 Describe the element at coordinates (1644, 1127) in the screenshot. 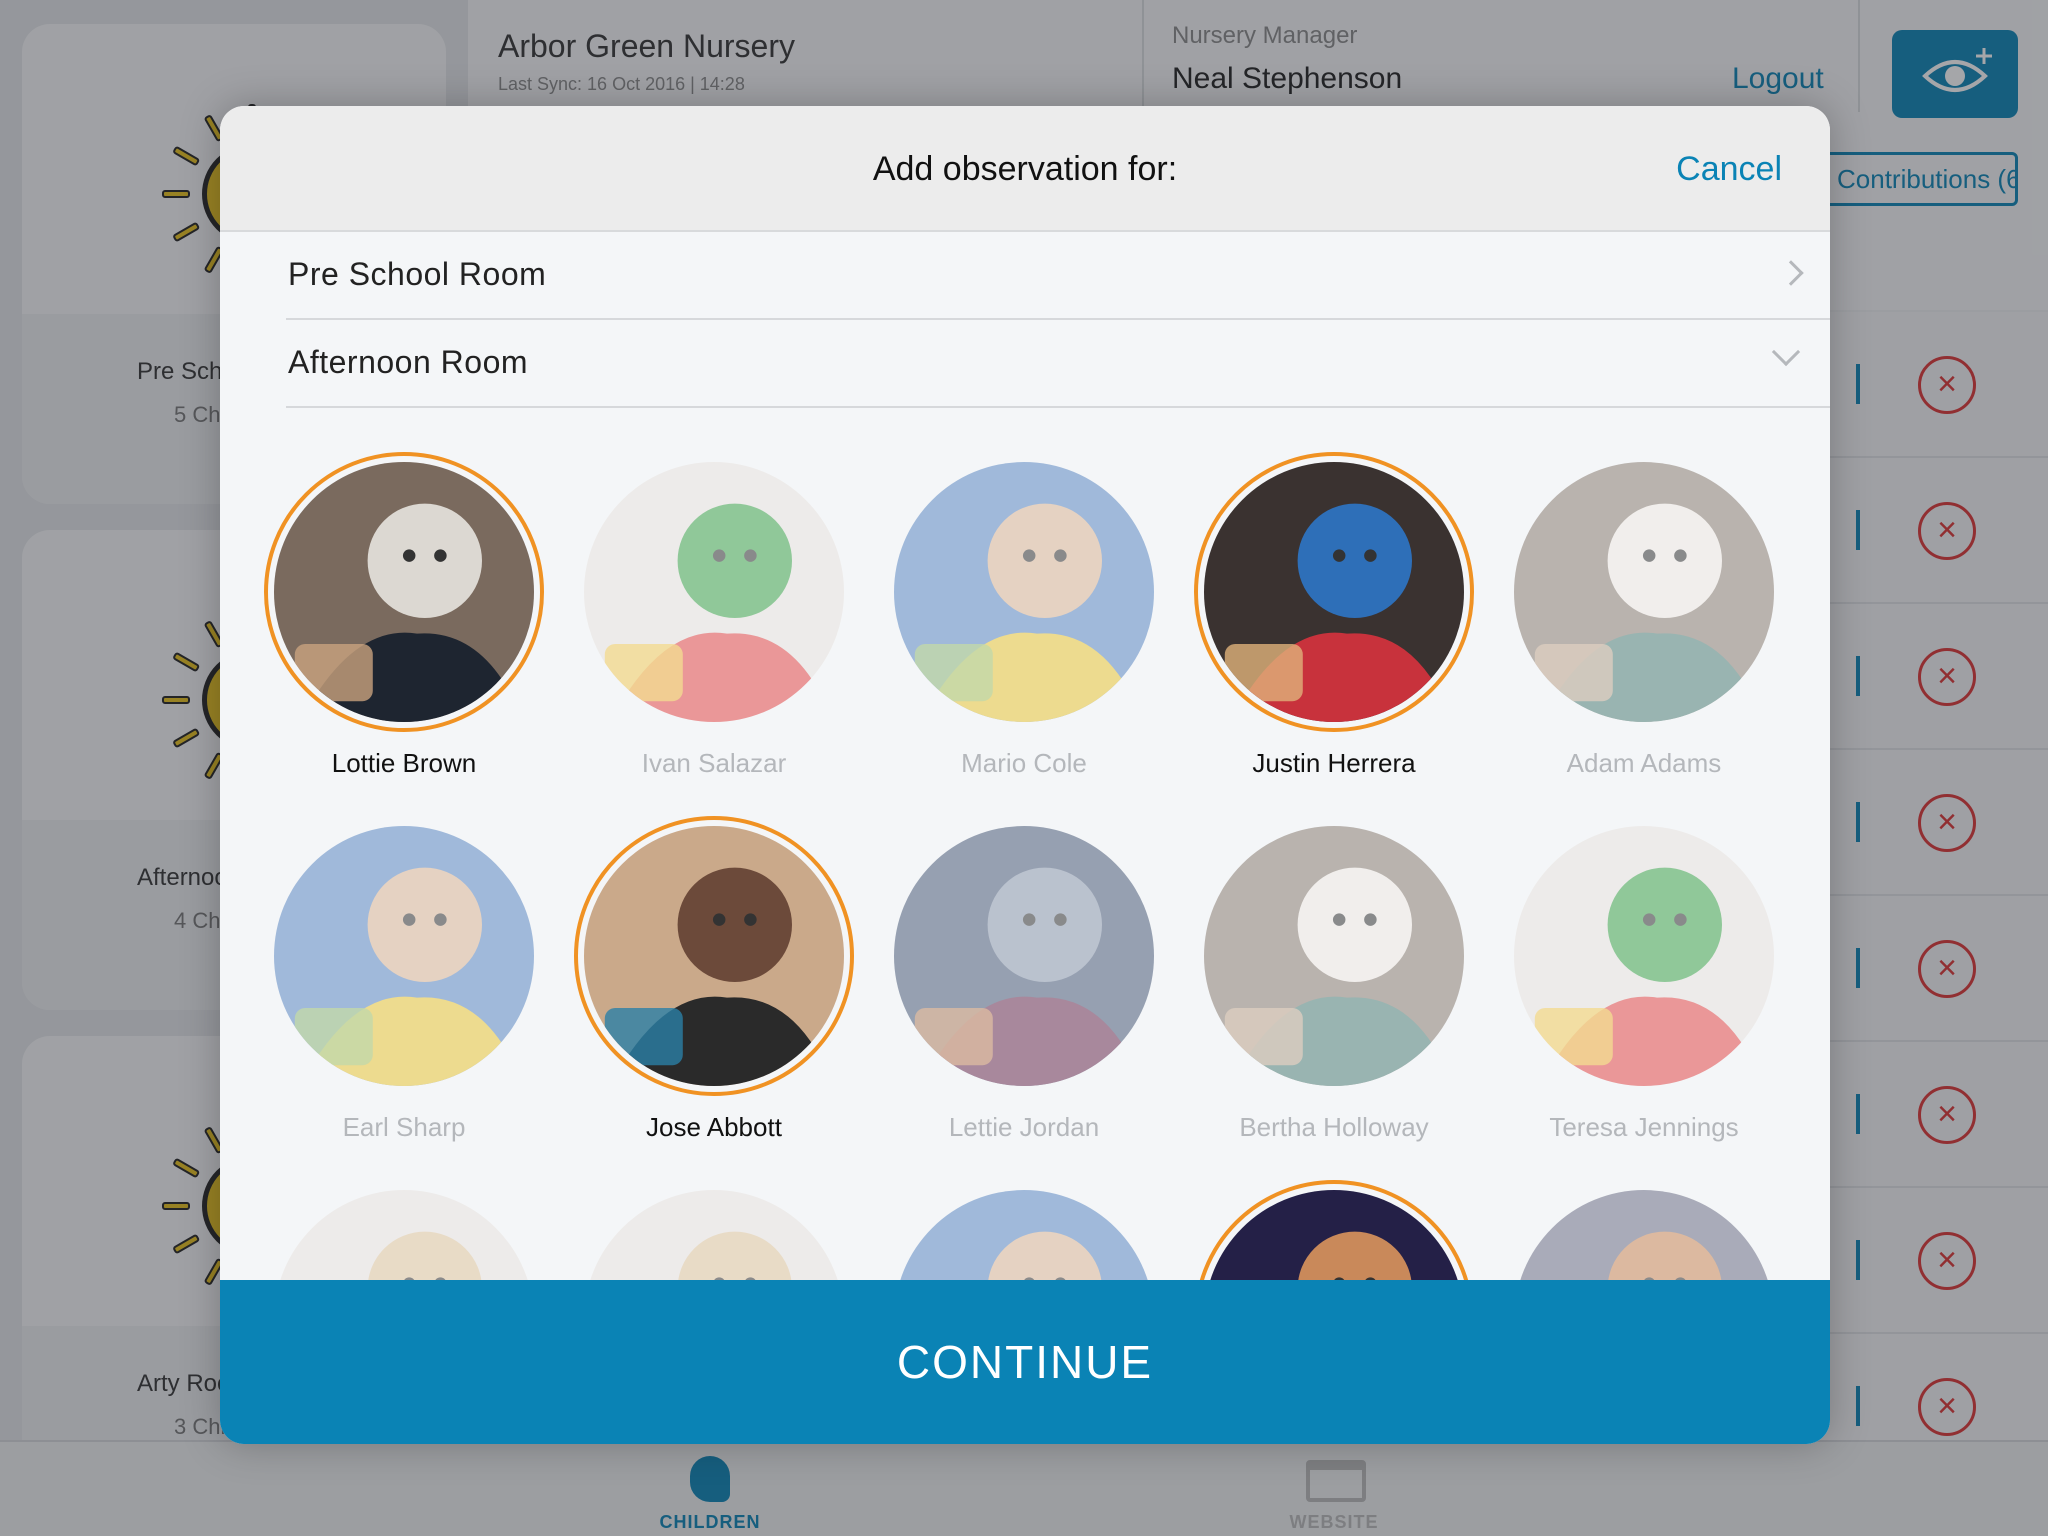

I see `child-name: Teresa Jennings` at that location.